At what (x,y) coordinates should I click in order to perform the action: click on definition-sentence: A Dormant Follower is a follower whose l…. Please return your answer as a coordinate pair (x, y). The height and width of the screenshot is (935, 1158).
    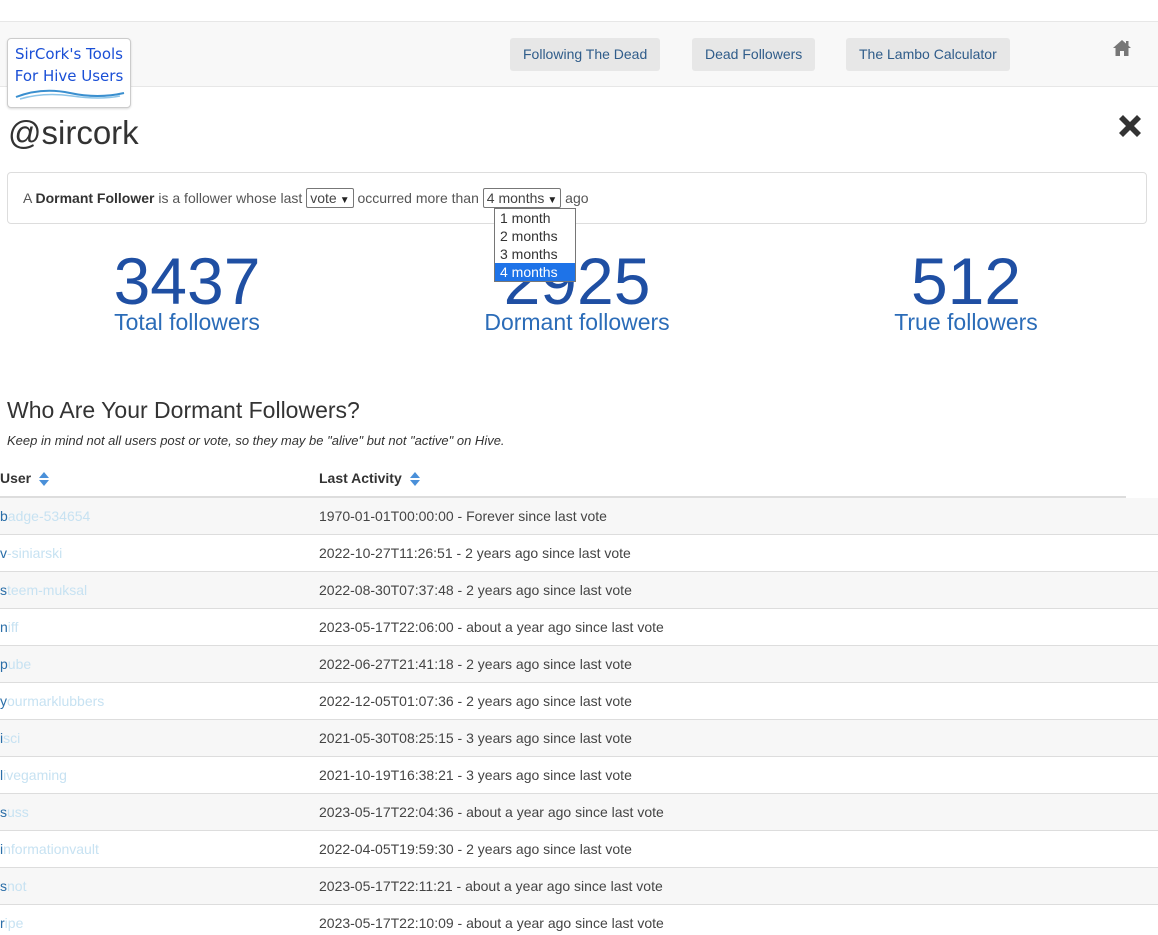
    Looking at the image, I should click on (306, 197).